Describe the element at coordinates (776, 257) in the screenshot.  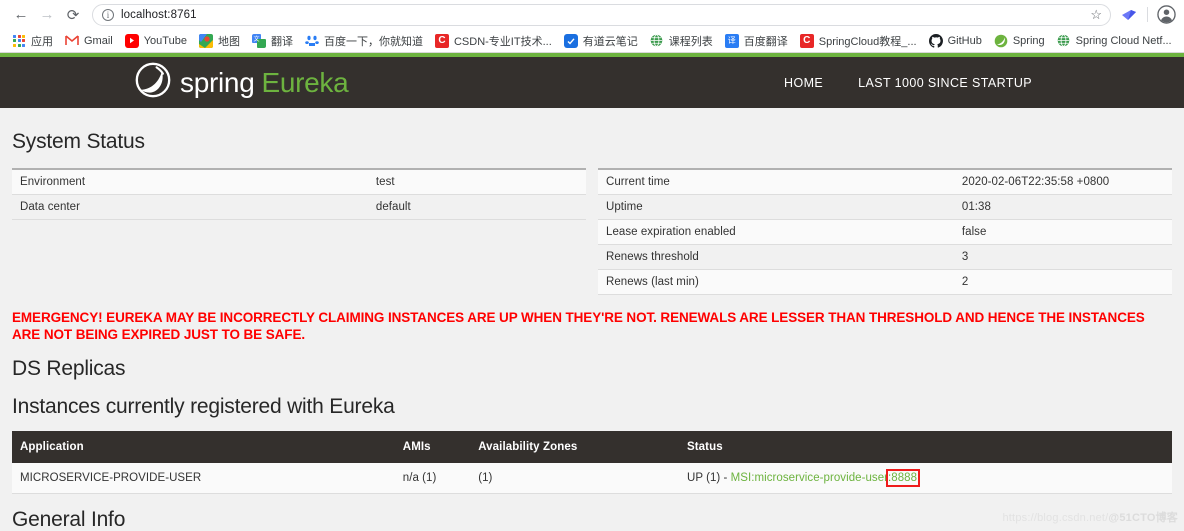
I see `row-key: Renews threshold` at that location.